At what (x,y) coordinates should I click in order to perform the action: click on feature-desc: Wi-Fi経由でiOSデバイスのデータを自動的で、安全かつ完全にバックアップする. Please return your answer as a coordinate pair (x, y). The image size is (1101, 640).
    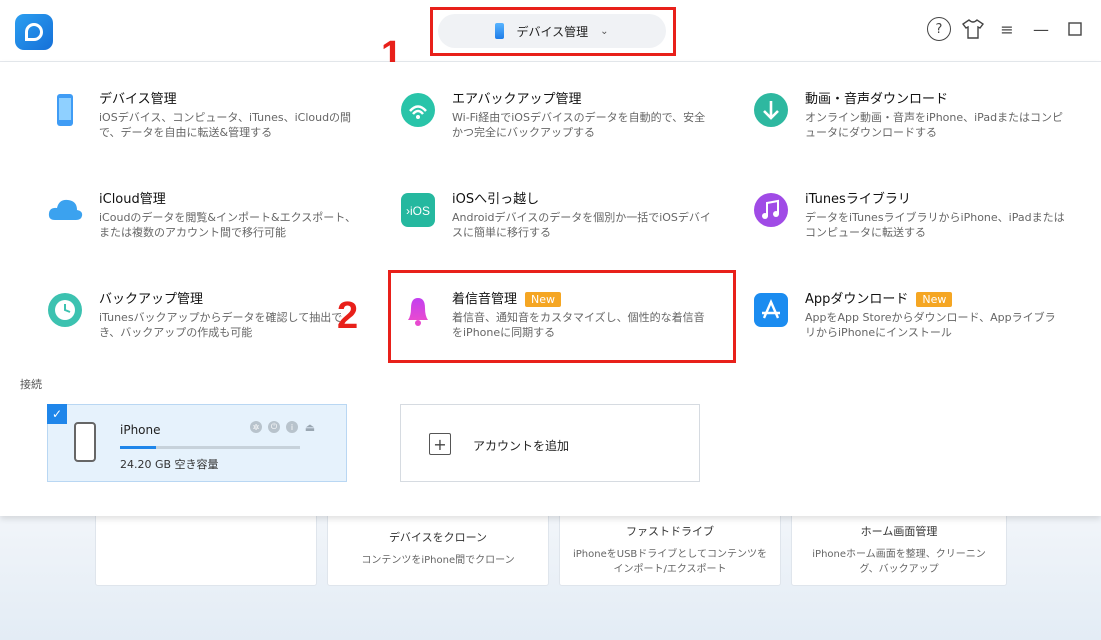
    Looking at the image, I should click on (579, 125).